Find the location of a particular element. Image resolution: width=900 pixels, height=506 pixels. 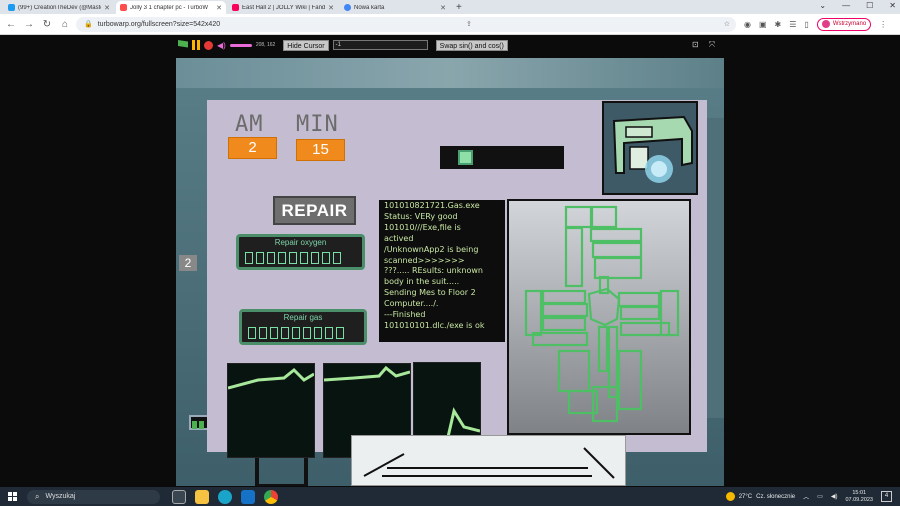

close-window-icon: ✕ is located at coordinates (892, 5).